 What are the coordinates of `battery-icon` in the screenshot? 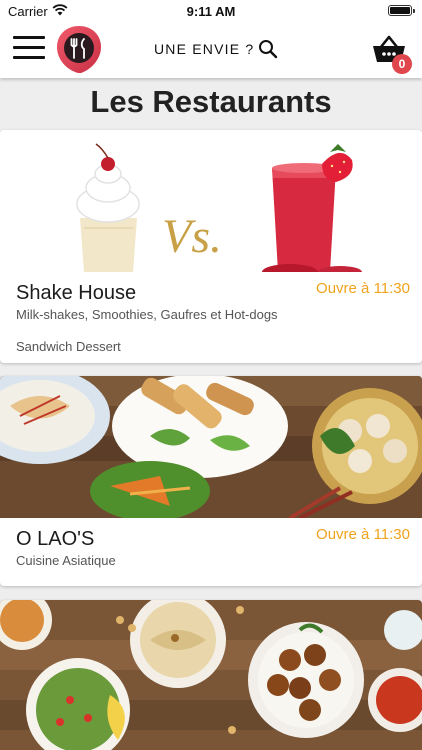 It's located at (401, 10).